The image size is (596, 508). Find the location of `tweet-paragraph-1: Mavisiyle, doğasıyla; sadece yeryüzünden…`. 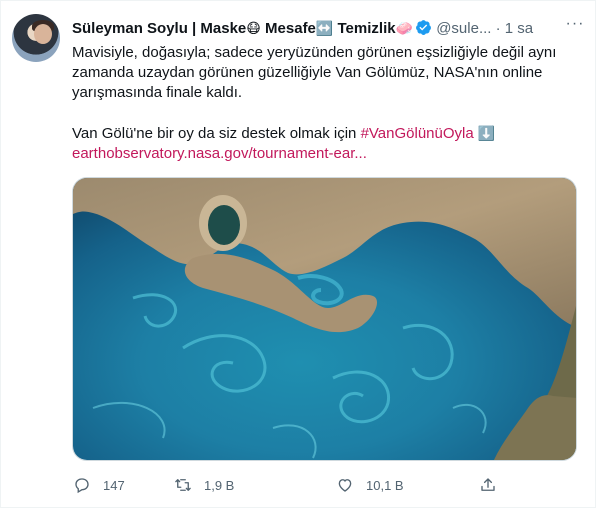

tweet-paragraph-1: Mavisiyle, doğasıyla; sadece yeryüzünden… is located at coordinates (314, 72).